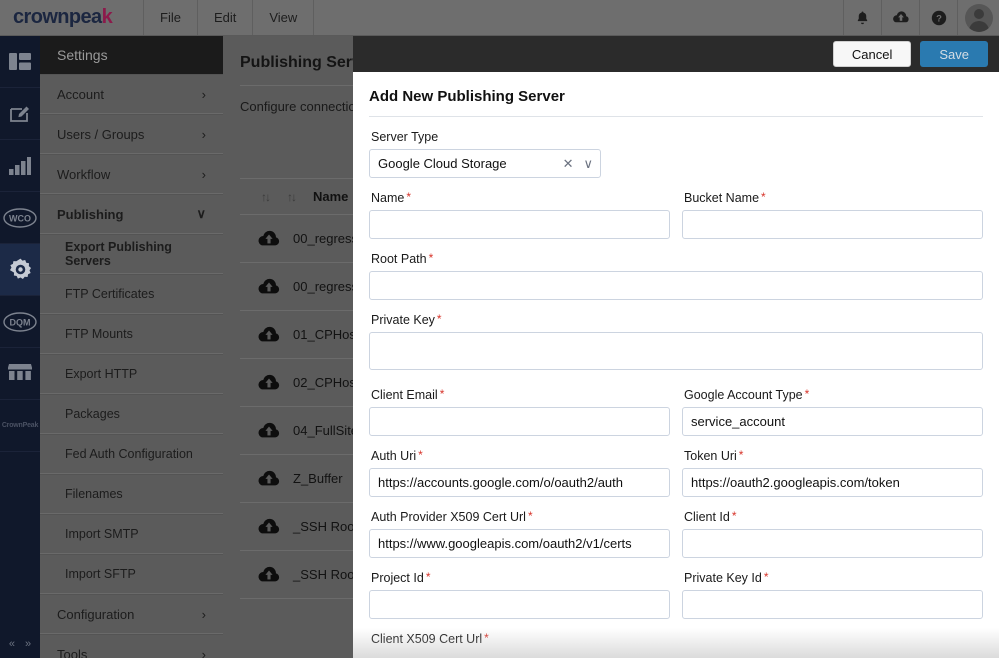 The image size is (999, 658). What do you see at coordinates (520, 395) in the screenshot?
I see `client-email-label: Client Email *` at bounding box center [520, 395].